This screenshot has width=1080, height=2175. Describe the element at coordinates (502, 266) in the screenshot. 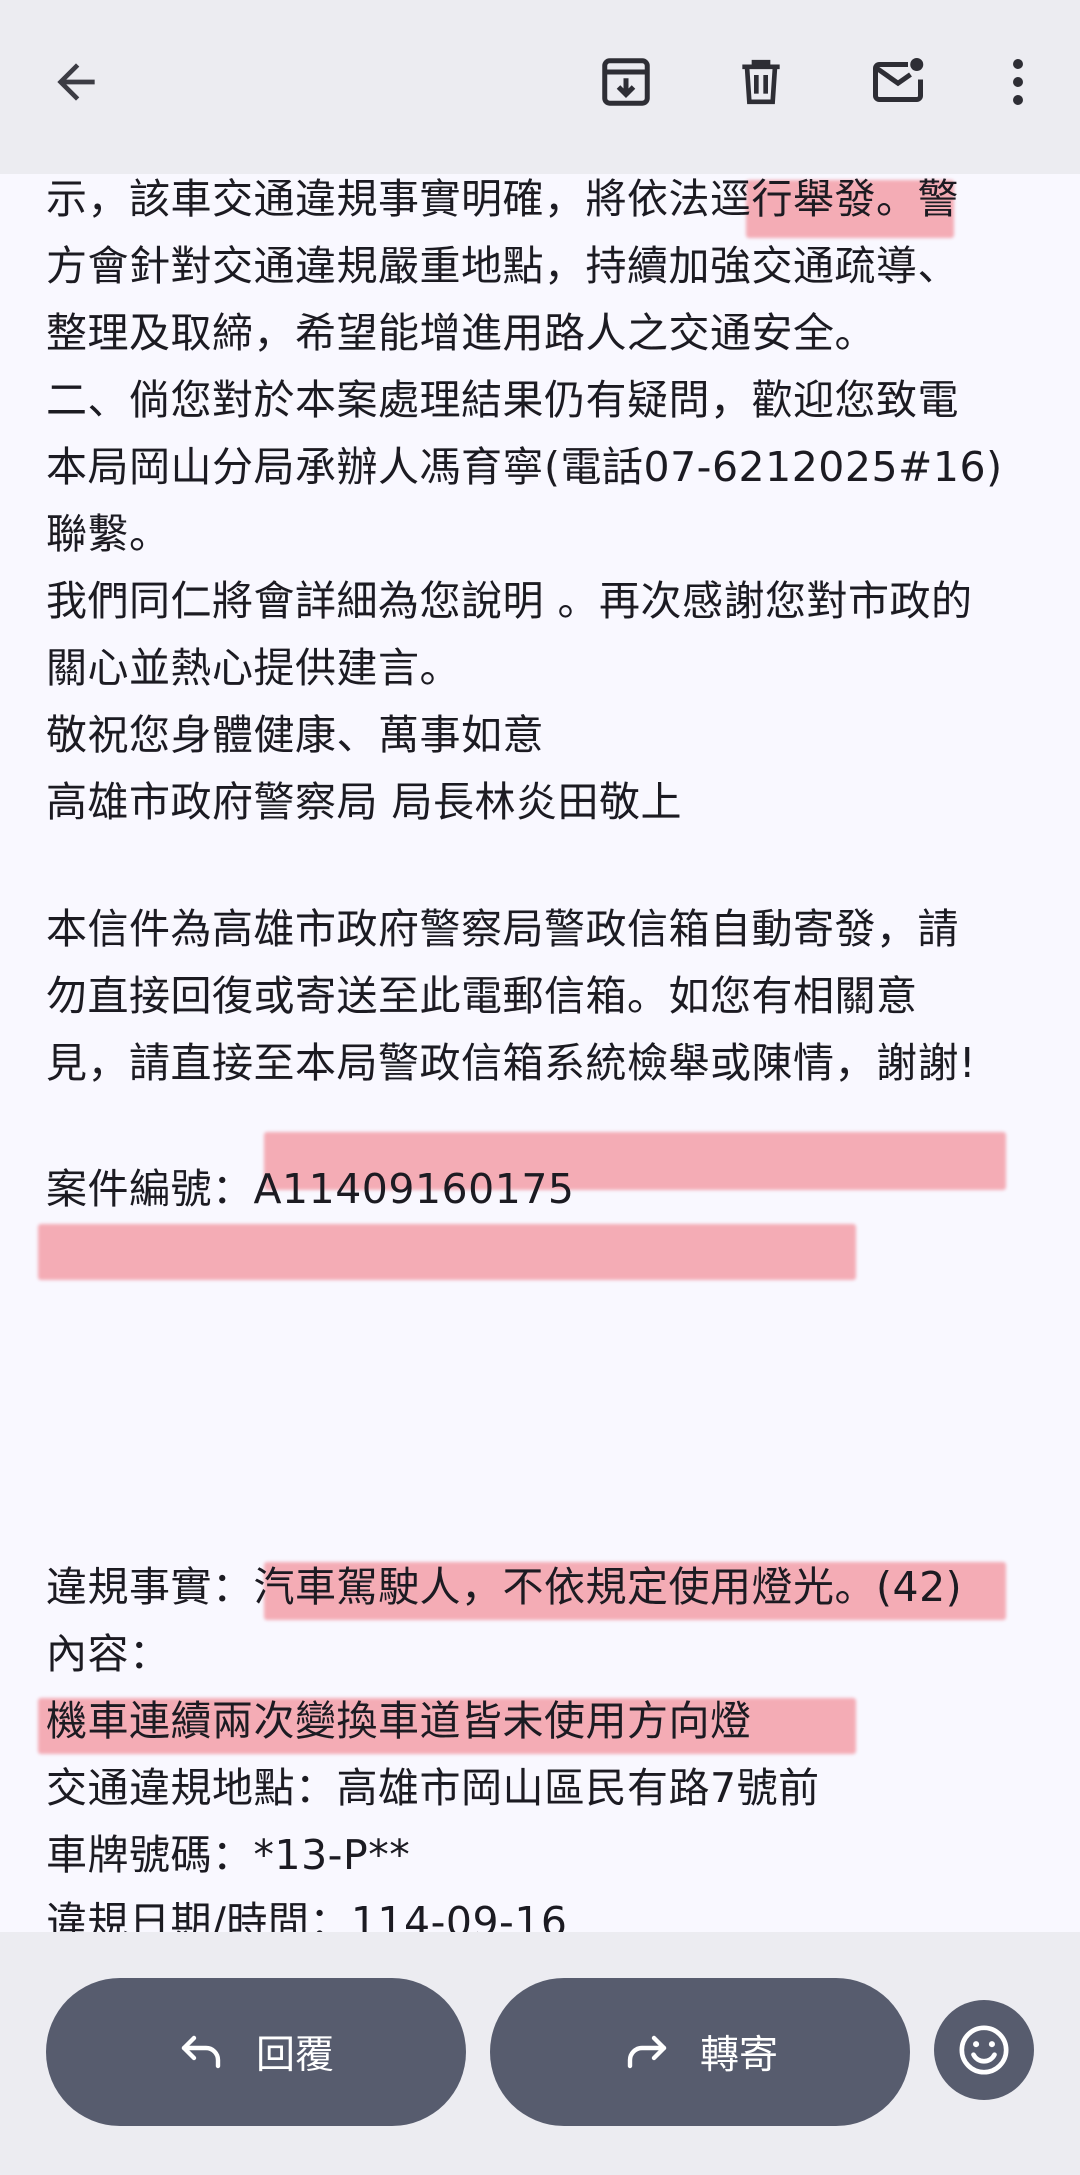

I see `body-line: 方會針對交通違規嚴重地點，持續加強交通疏導、` at that location.